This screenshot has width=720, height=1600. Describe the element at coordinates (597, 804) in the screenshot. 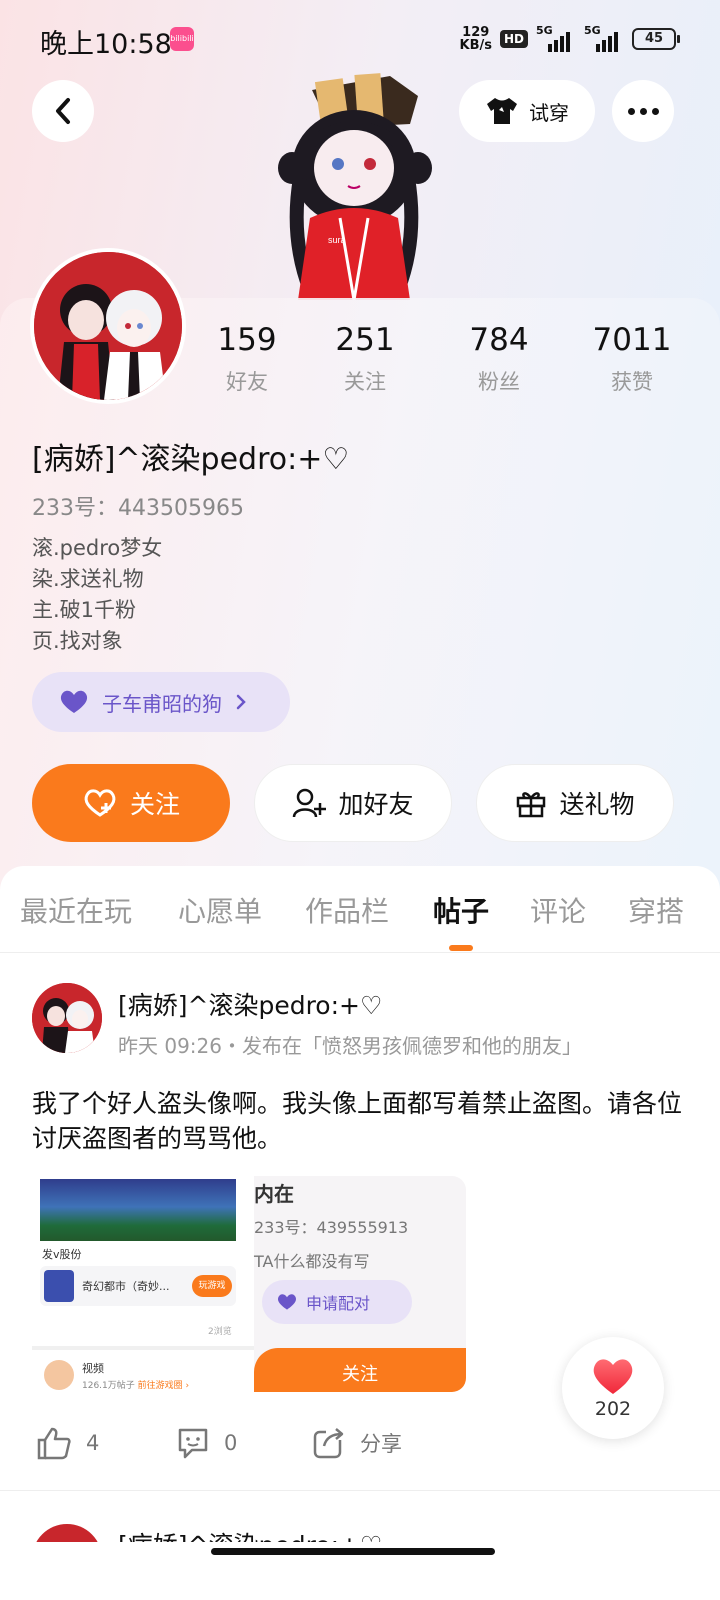

I see `send-gift-label: 送礼物` at that location.